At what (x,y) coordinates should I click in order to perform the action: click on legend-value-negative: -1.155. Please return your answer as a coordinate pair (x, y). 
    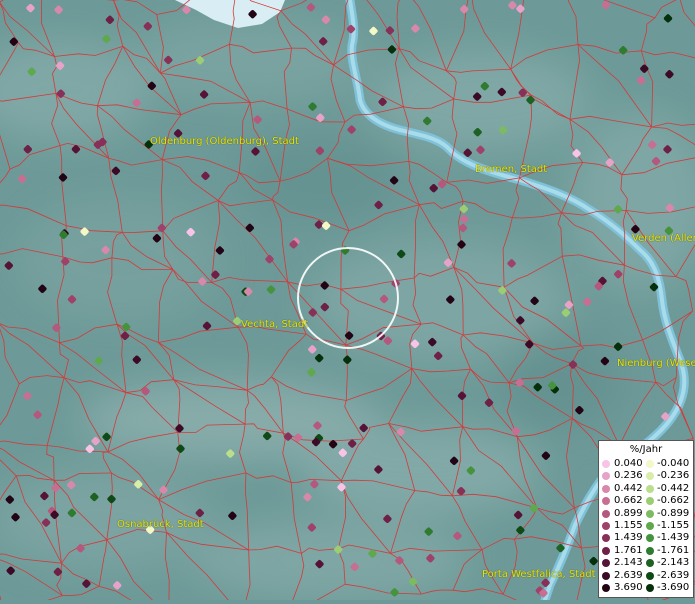
    Looking at the image, I should click on (673, 526).